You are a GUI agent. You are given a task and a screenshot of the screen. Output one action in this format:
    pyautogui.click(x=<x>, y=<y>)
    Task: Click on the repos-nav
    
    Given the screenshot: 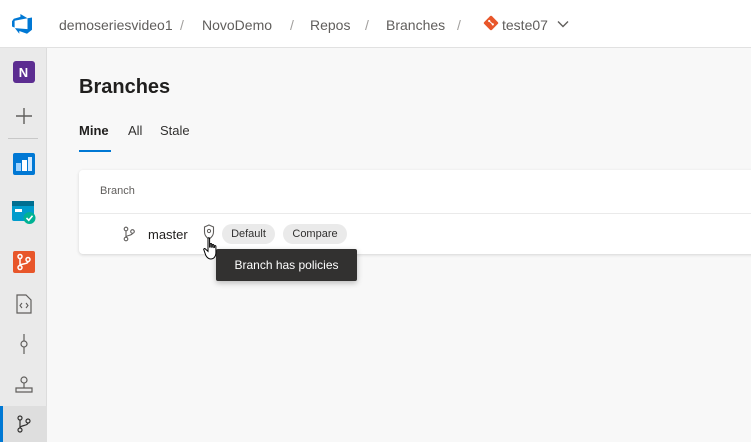 What is the action you would take?
    pyautogui.click(x=23, y=262)
    